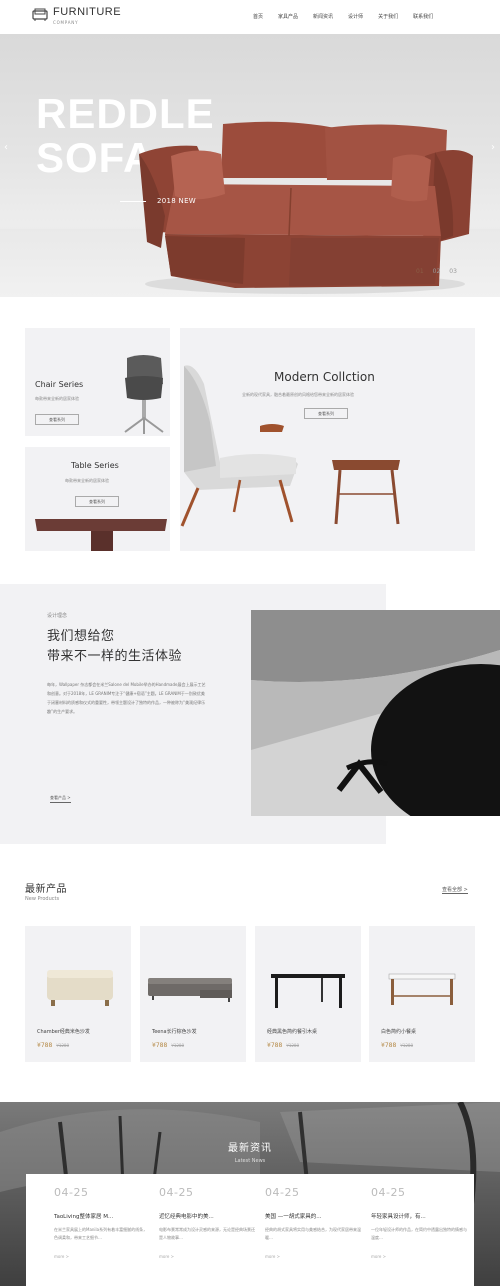  Describe the element at coordinates (423, 16) in the screenshot. I see `nav-item-contact: 联系我们` at that location.